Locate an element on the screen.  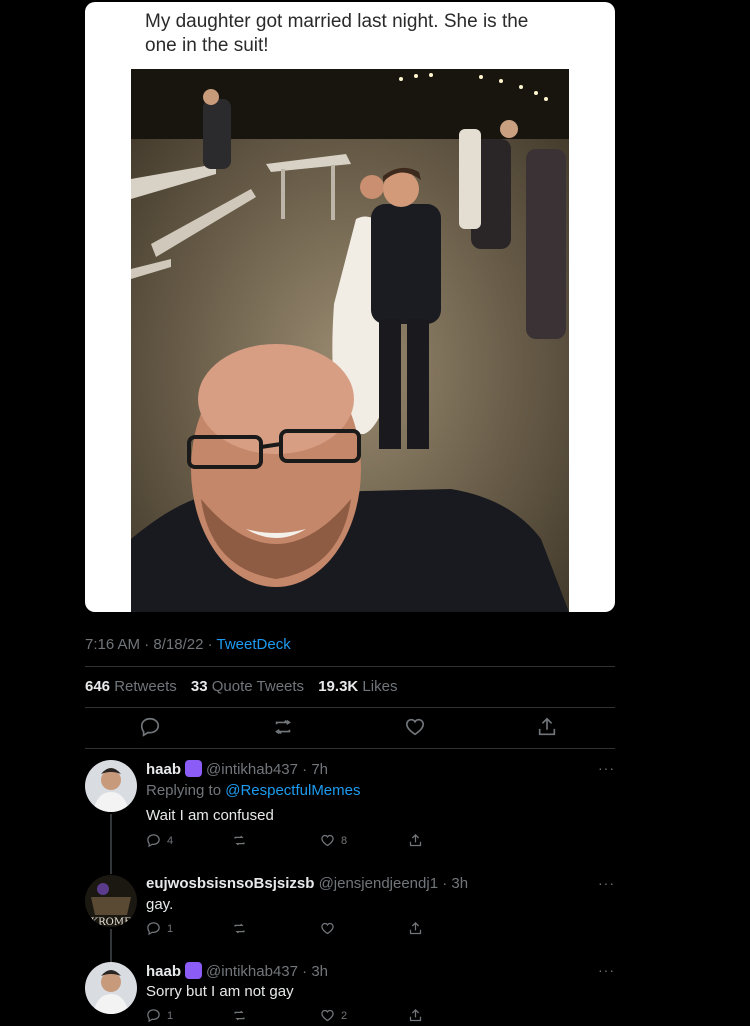
tweet-stats: 646 Retweets 33 Quote Tweets 19.3K Likes is located at coordinates (241, 686).